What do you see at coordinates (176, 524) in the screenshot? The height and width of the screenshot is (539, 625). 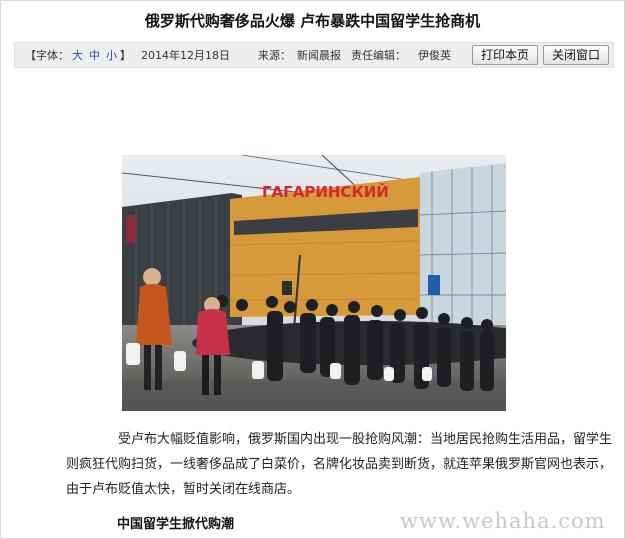 I see `article-subheading: 中国留学生掀代购潮` at bounding box center [176, 524].